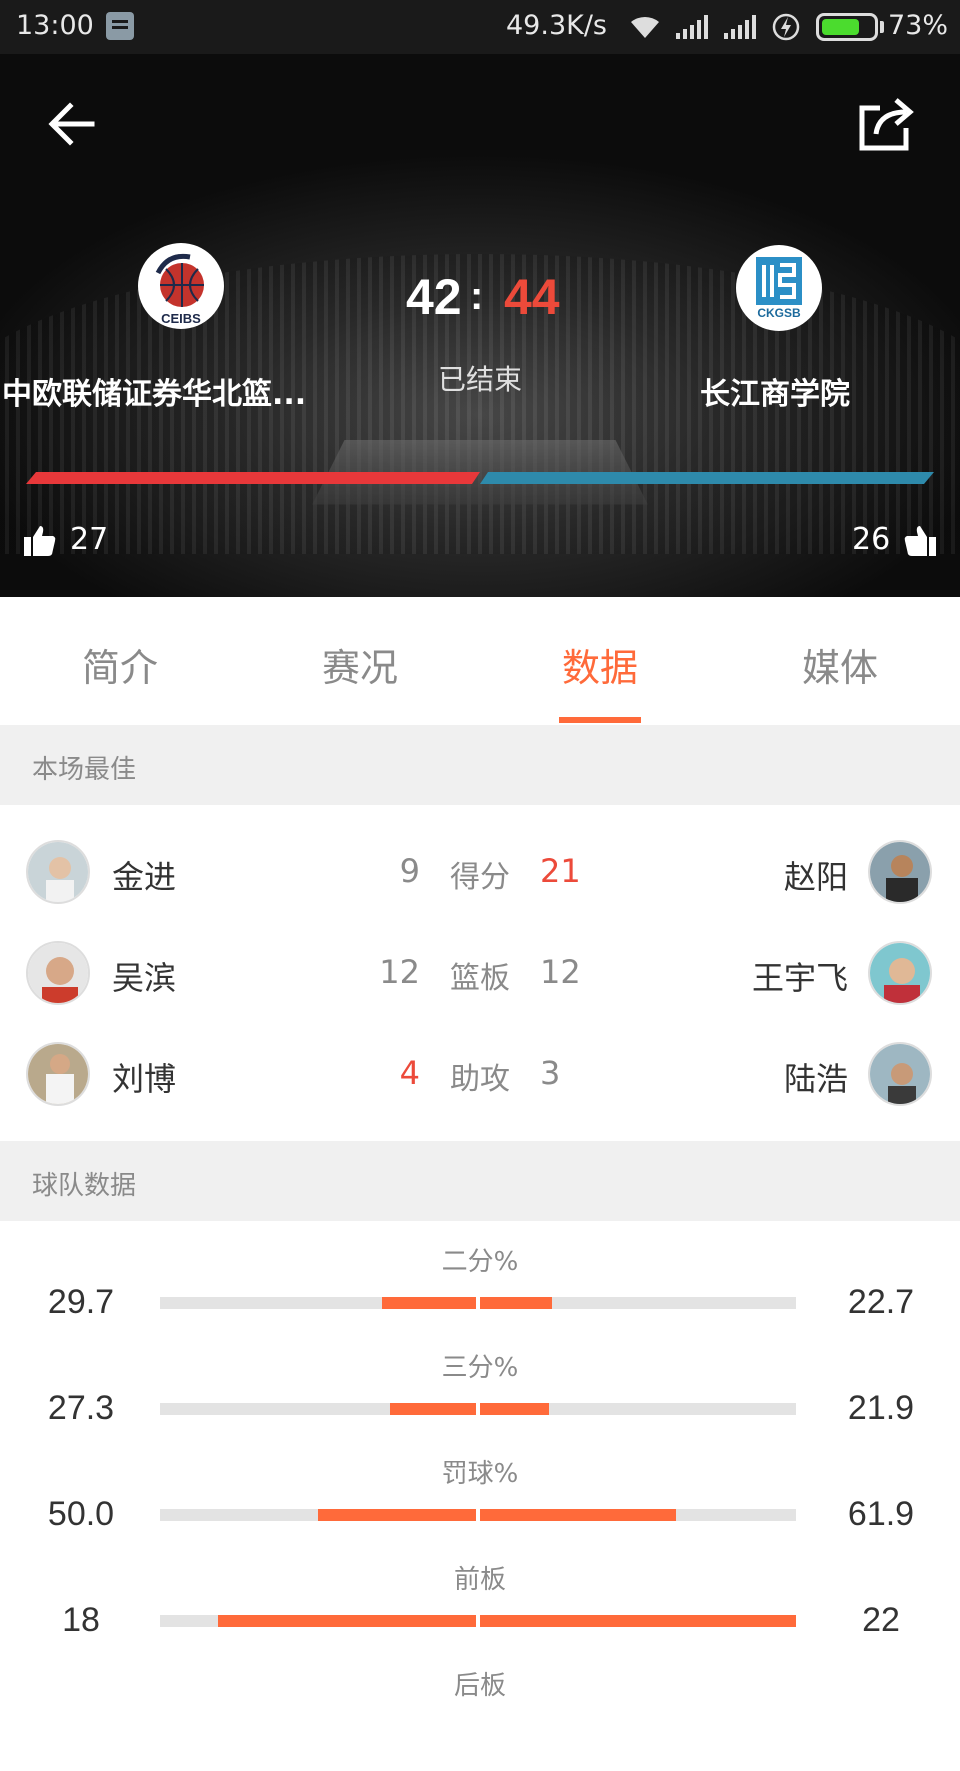  Describe the element at coordinates (480, 978) in the screenshot. I see `stat-label: 篮板` at that location.